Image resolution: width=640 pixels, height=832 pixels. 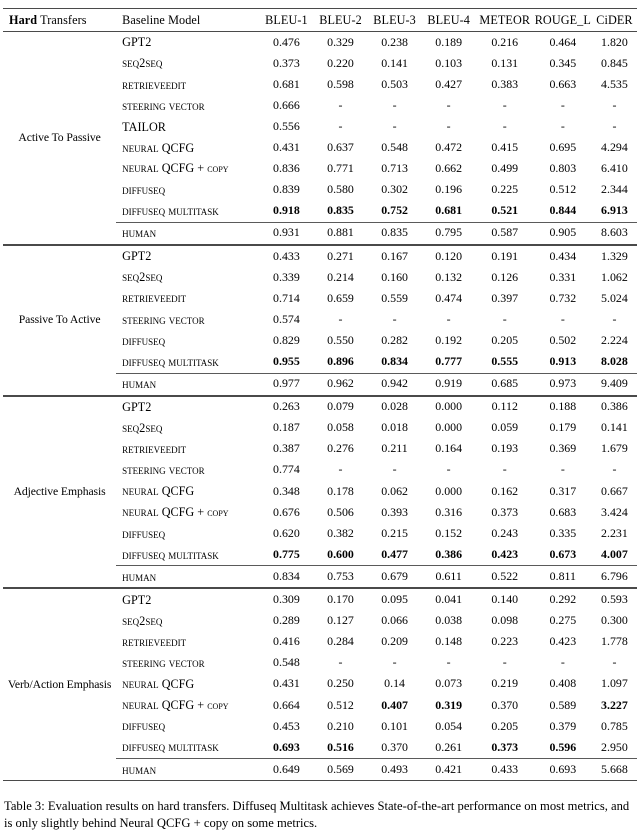 What do you see at coordinates (614, 511) in the screenshot?
I see `metric-value-cell: 3.424` at bounding box center [614, 511].